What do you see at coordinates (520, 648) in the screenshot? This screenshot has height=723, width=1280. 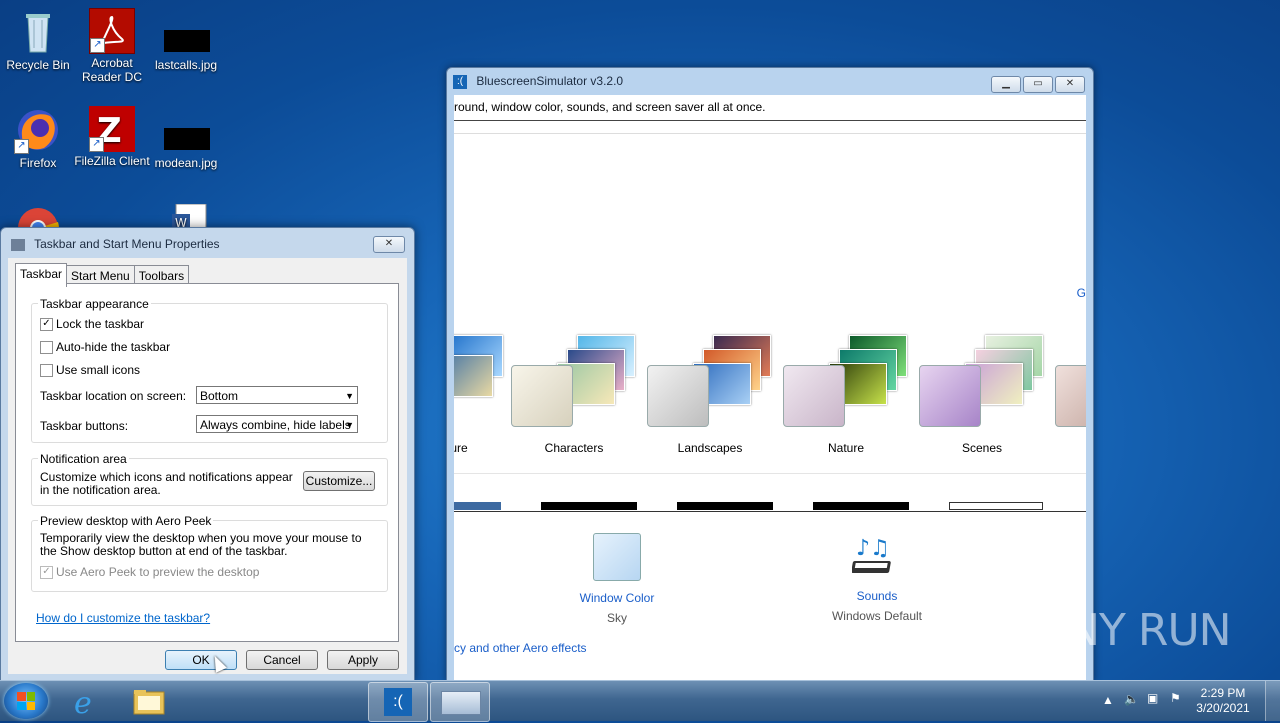 I see `aero-effects-link: cy and other Aero effects` at bounding box center [520, 648].